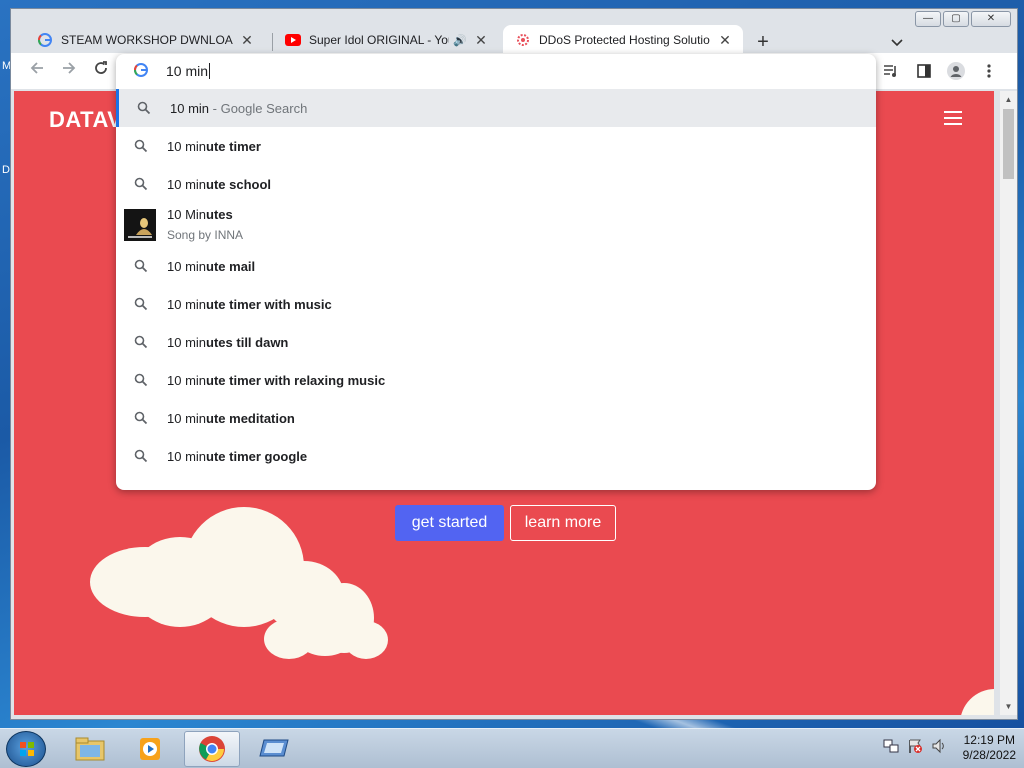 This screenshot has width=1024, height=768. I want to click on address-bar-text: 10 min, so click(188, 71).